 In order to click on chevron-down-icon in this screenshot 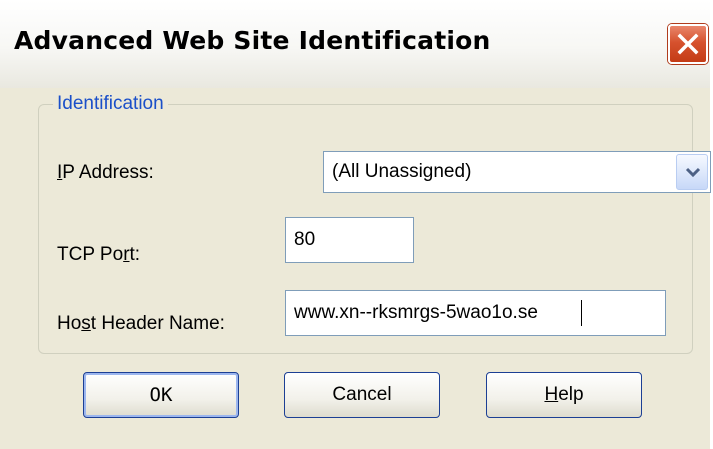, I will do `click(693, 172)`.